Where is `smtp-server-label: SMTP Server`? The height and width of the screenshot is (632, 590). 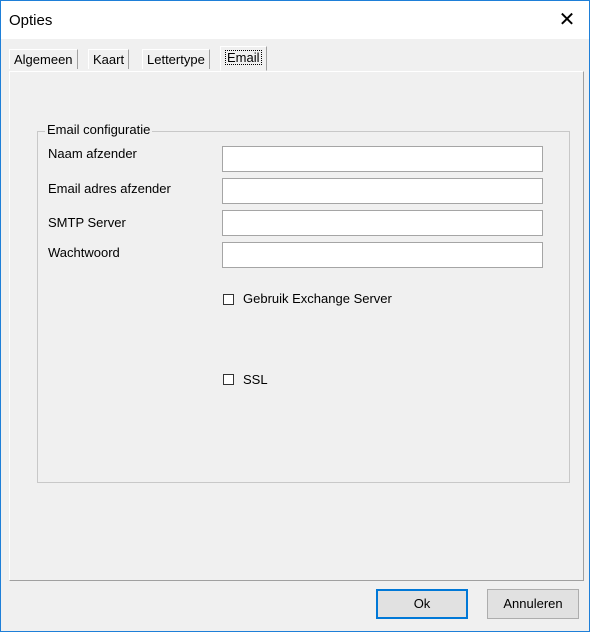
smtp-server-label: SMTP Server is located at coordinates (87, 222).